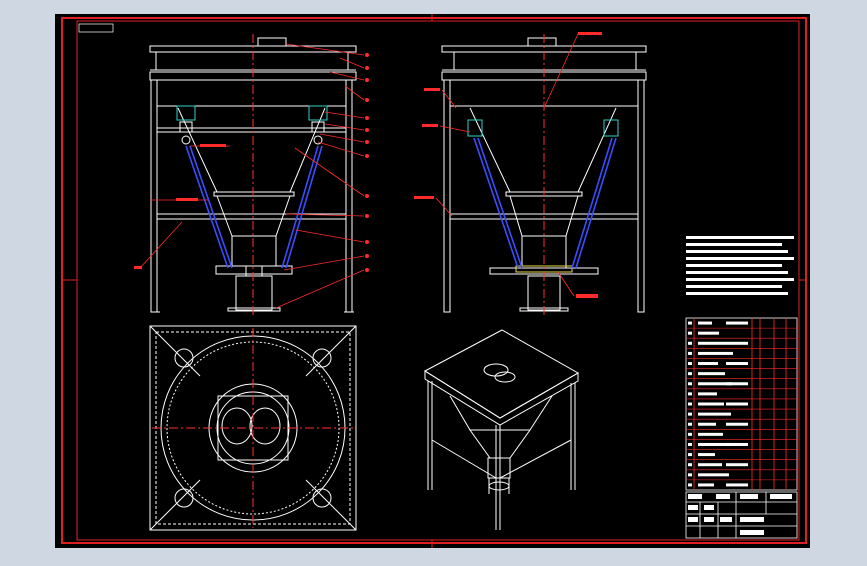 The image size is (867, 566). I want to click on technical-requirements, so click(740, 265).